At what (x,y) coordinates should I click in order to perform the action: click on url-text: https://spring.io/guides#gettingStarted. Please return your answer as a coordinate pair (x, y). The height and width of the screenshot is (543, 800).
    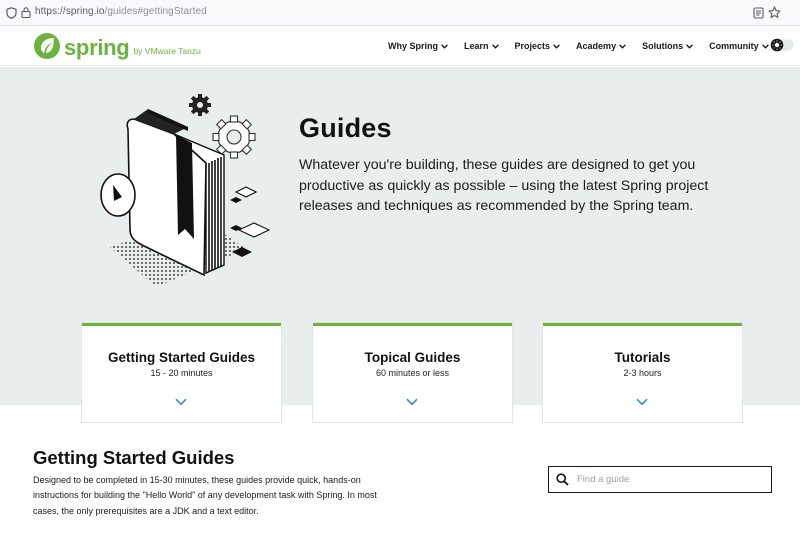
    Looking at the image, I should click on (121, 11).